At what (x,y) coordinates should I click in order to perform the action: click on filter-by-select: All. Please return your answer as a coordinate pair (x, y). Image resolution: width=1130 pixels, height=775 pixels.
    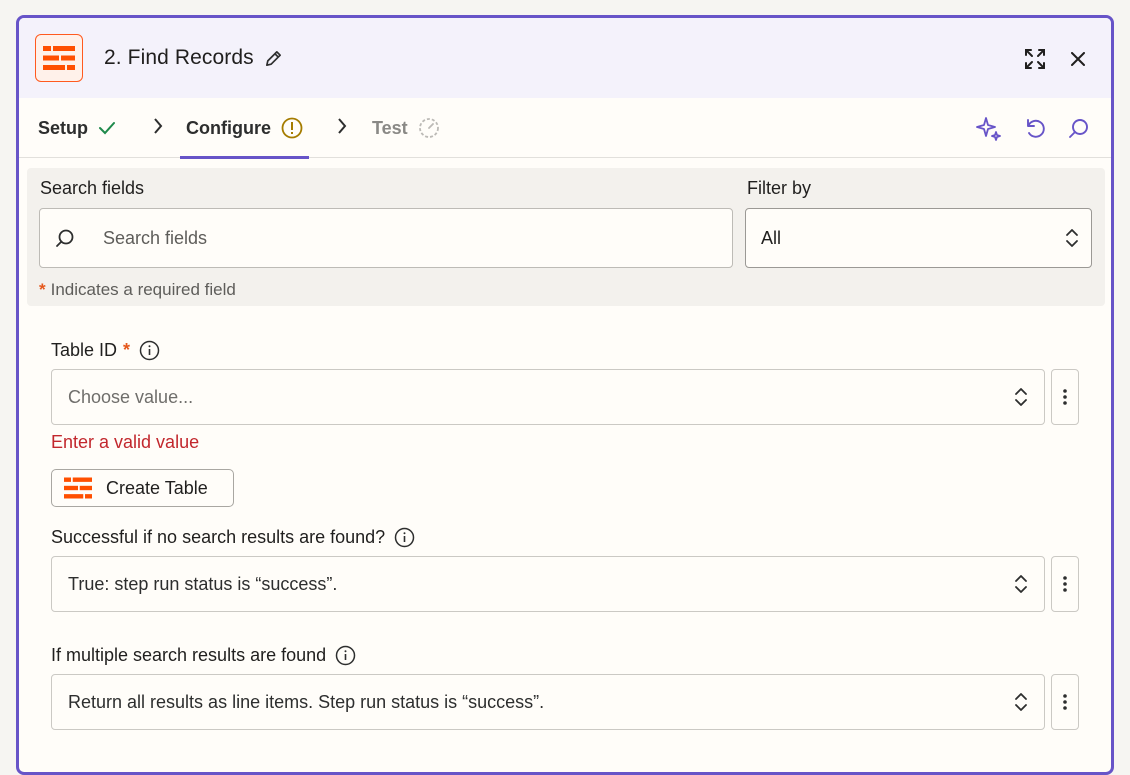
    Looking at the image, I should click on (918, 238).